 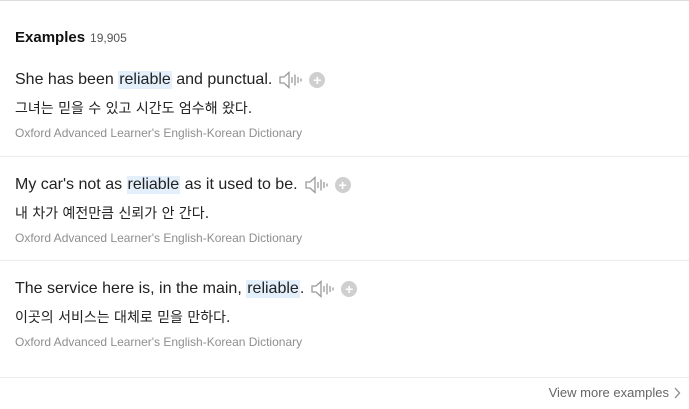 What do you see at coordinates (112, 214) in the screenshot?
I see `example-translation: 내 차가 예전만큼 신뢰가 안 간다.` at bounding box center [112, 214].